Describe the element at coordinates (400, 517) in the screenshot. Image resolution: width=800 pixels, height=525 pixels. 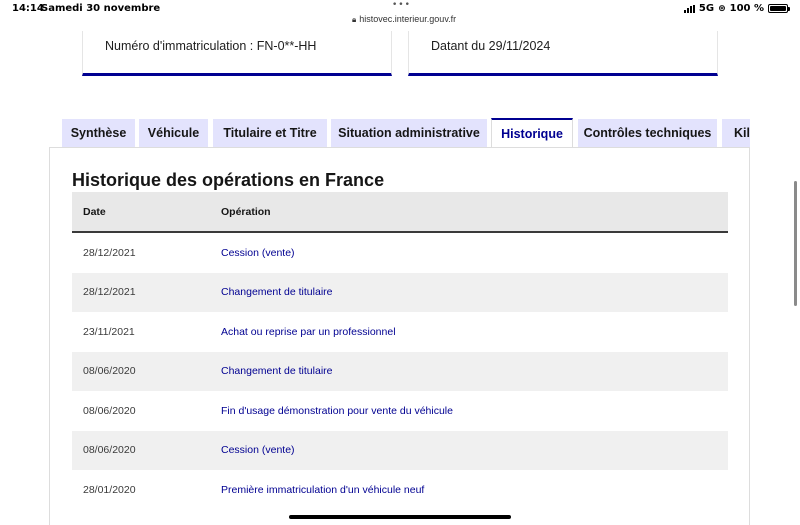
I see `home-indicator` at that location.